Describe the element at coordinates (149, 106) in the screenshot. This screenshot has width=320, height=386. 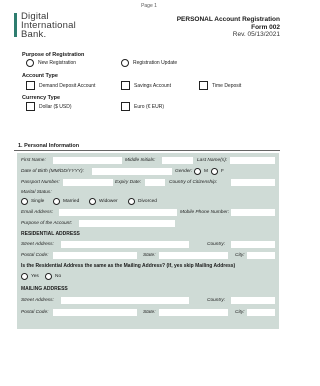
I see `option-label: Euro (€ EUR)` at that location.